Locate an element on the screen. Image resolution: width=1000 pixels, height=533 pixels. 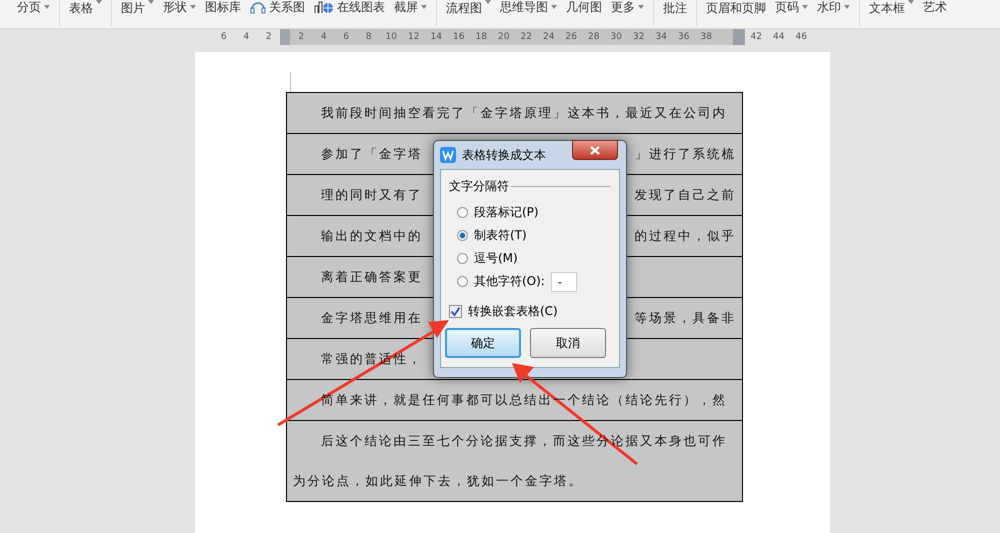
cell-text: 输出的文档中的 is located at coordinates (371, 236).